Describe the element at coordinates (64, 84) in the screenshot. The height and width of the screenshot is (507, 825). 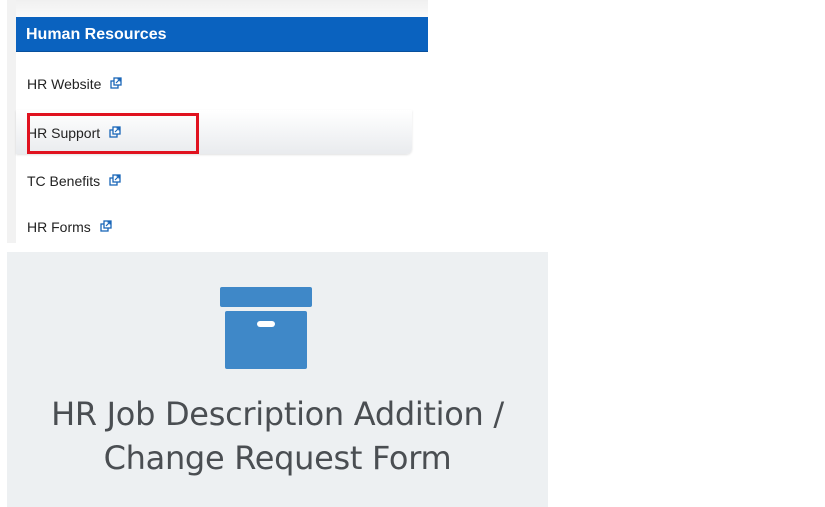
I see `menu-item-label: HR Website` at that location.